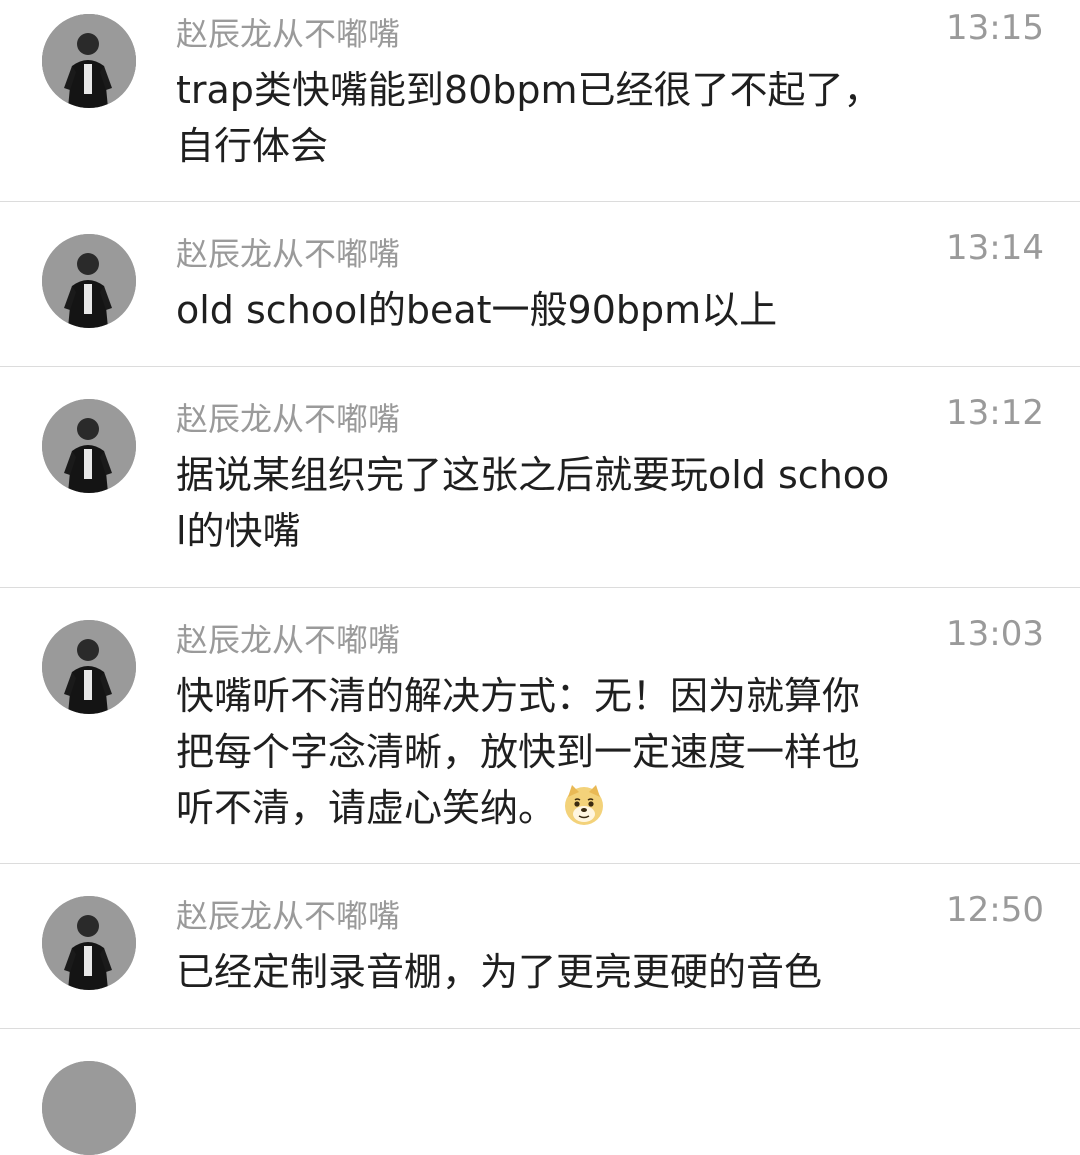 This screenshot has height=1155, width=1080. What do you see at coordinates (499, 972) in the screenshot?
I see `comment-text: 已经定制录音棚，为了更亮更硬的音色` at bounding box center [499, 972].